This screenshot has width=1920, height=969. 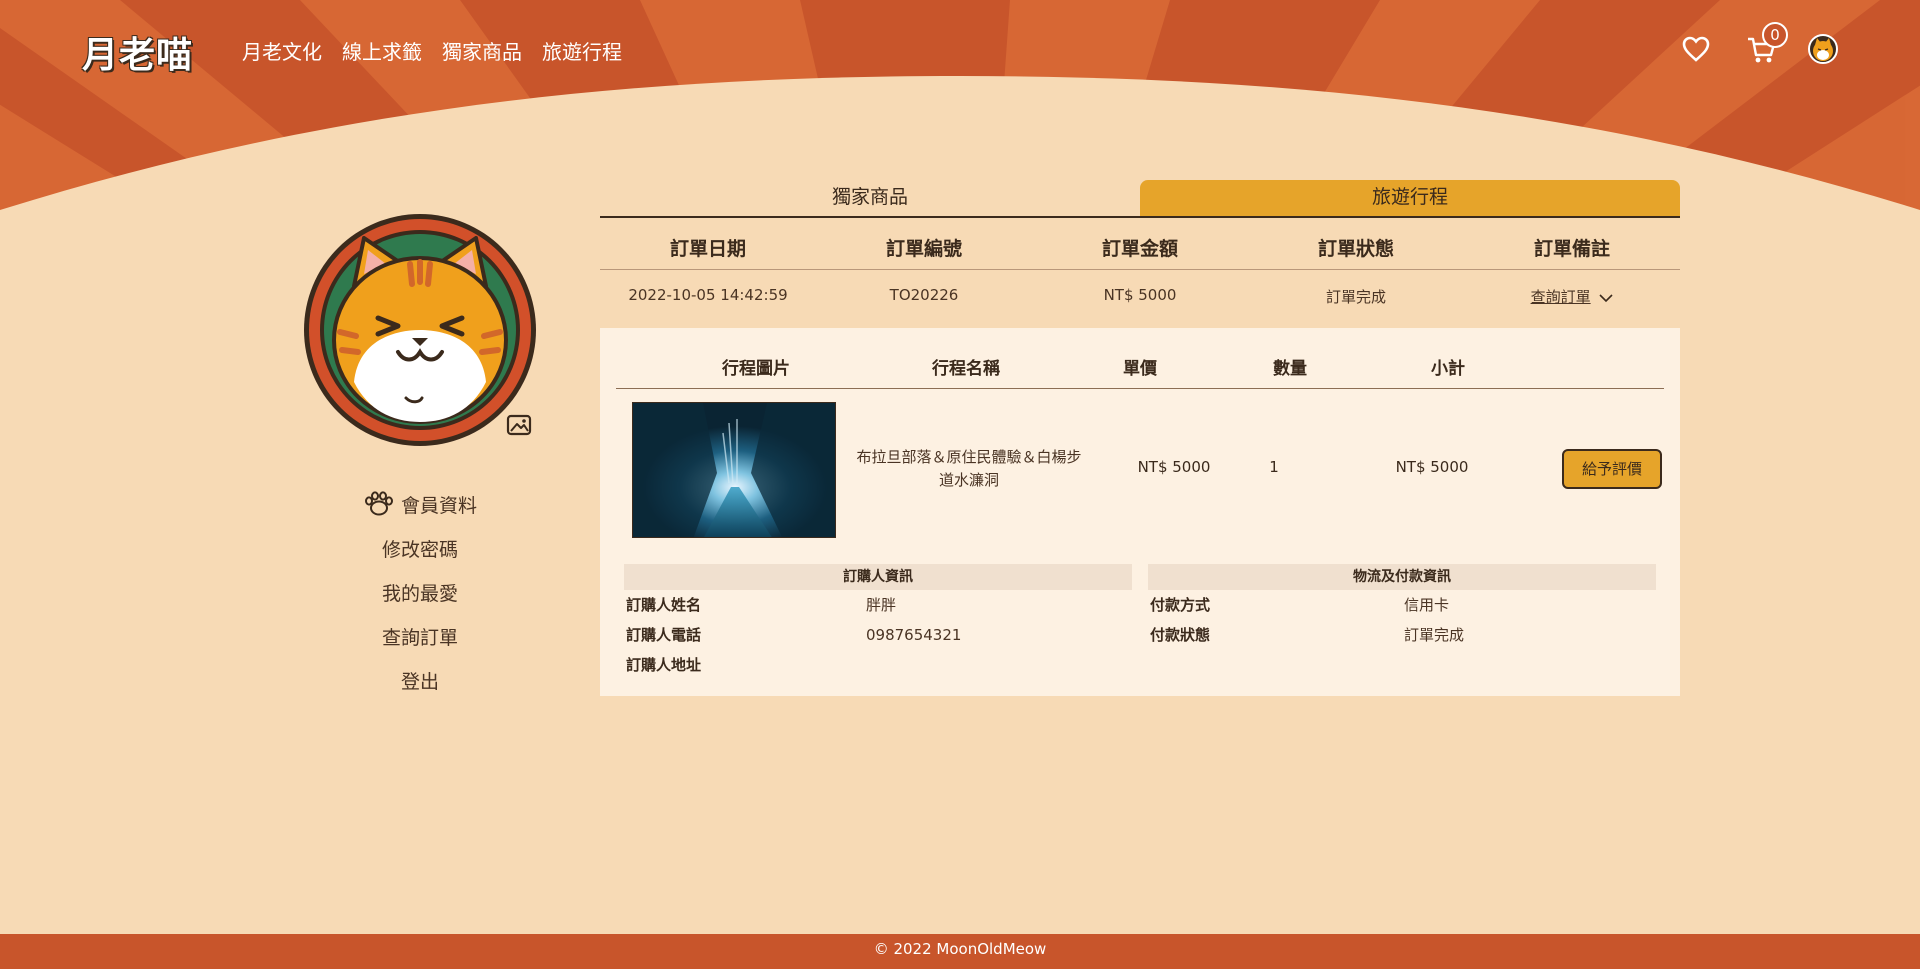 I want to click on sidebar-item-logout: 登出, so click(x=420, y=680).